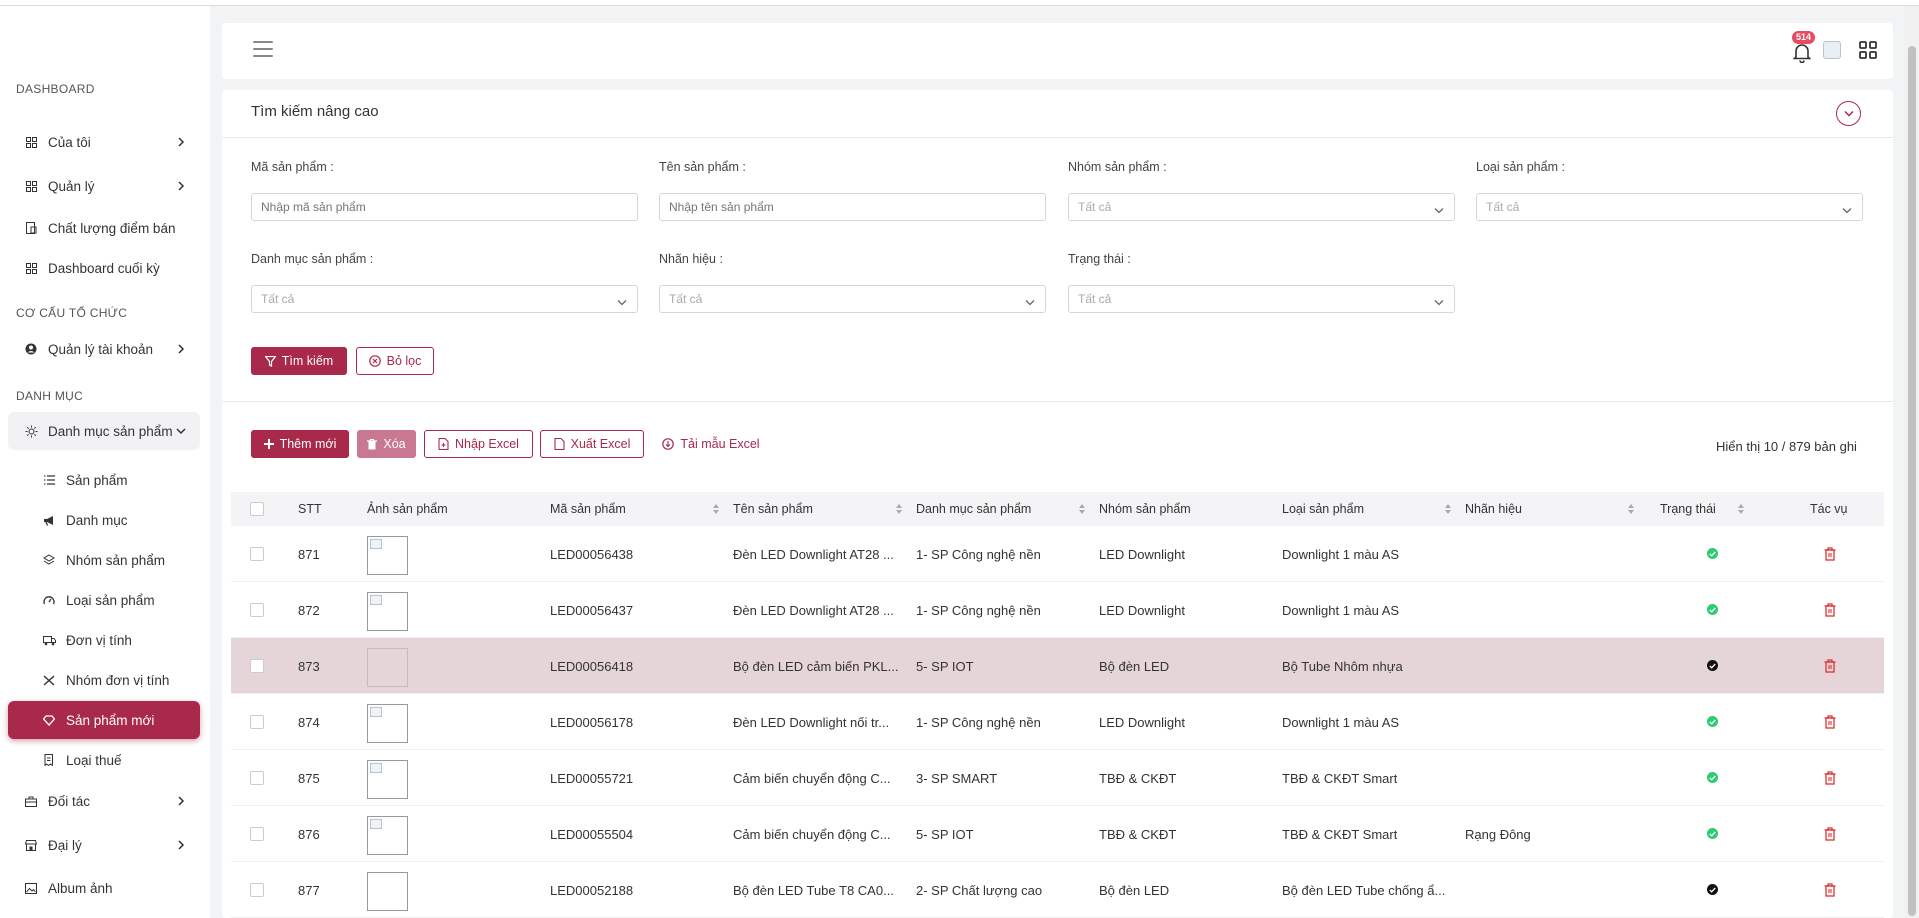 Image resolution: width=1919 pixels, height=918 pixels. I want to click on sidebar-item-album-anh: Album ảnh, so click(104, 888).